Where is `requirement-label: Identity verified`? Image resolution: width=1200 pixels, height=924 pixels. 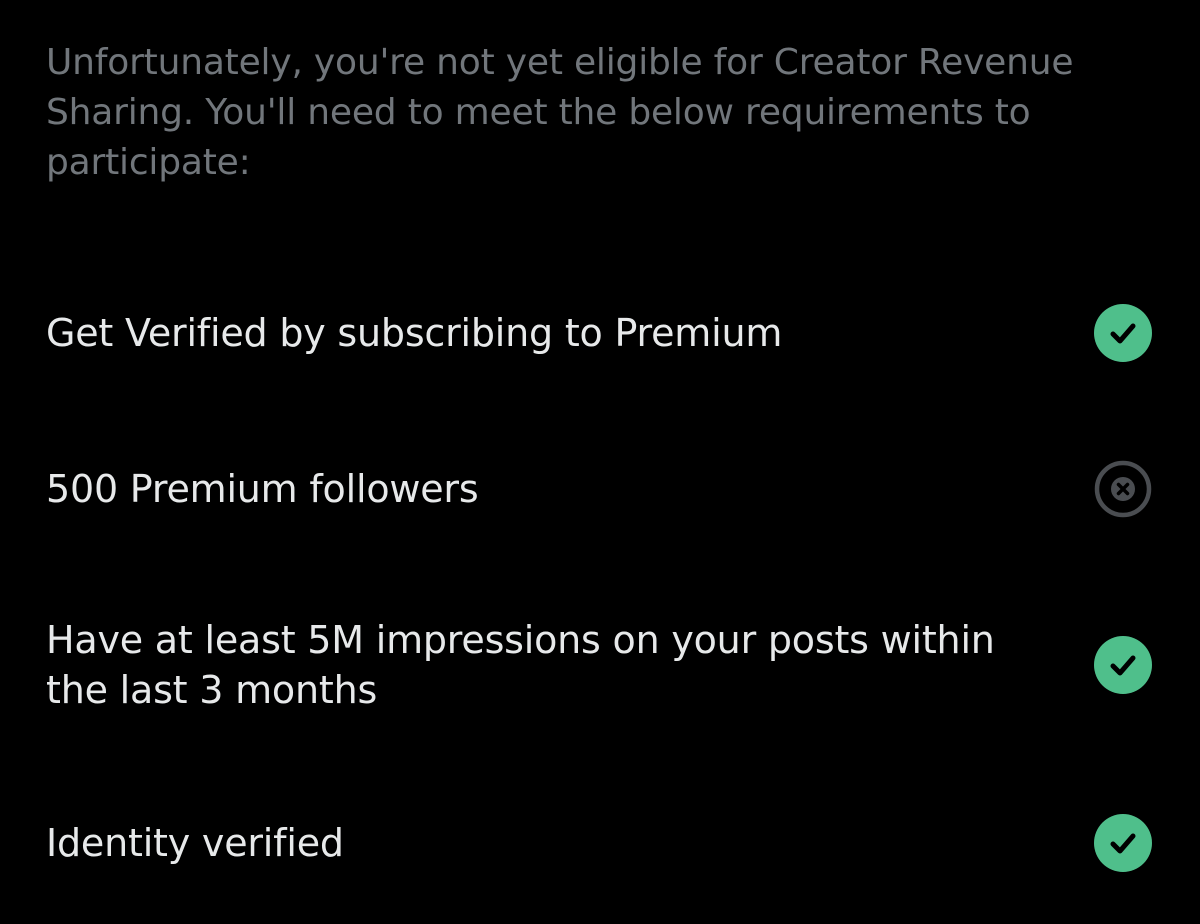 requirement-label: Identity verified is located at coordinates (195, 843).